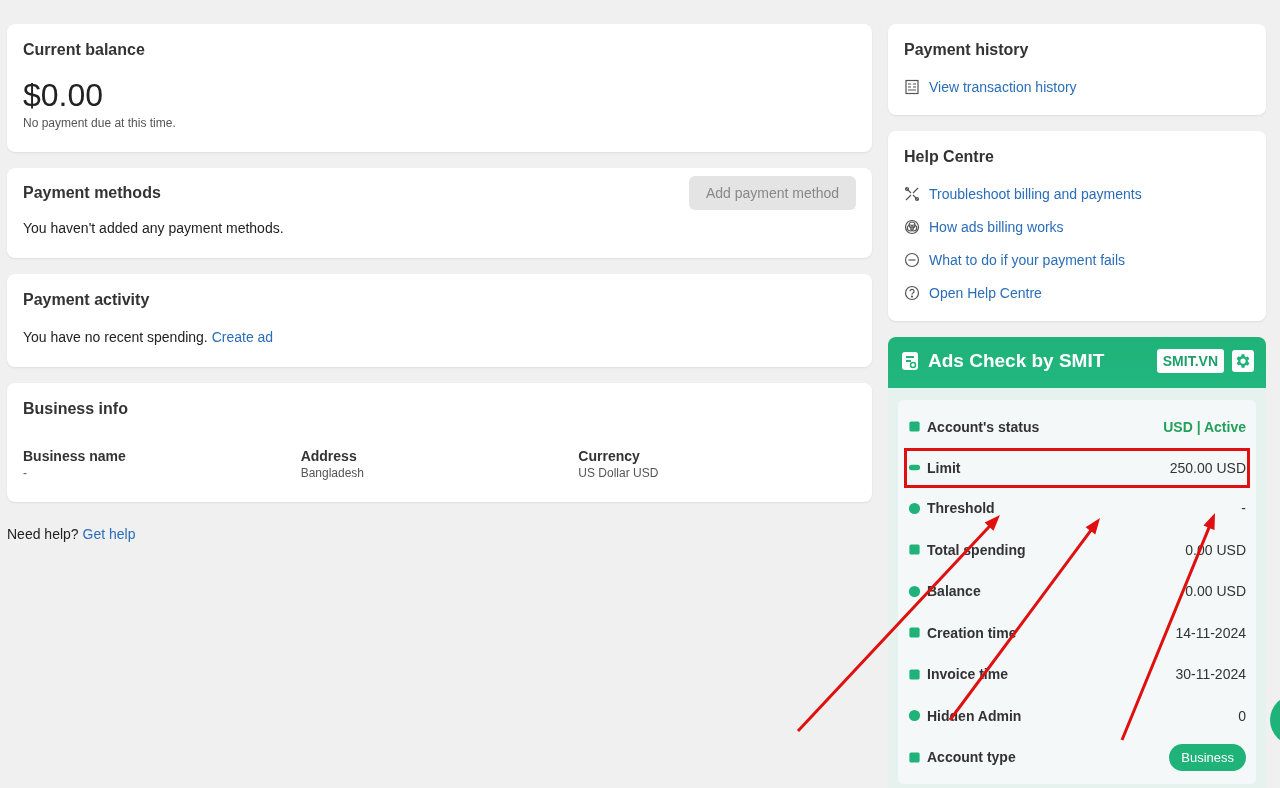  Describe the element at coordinates (84, 50) in the screenshot. I see `card-title: Current balance` at that location.